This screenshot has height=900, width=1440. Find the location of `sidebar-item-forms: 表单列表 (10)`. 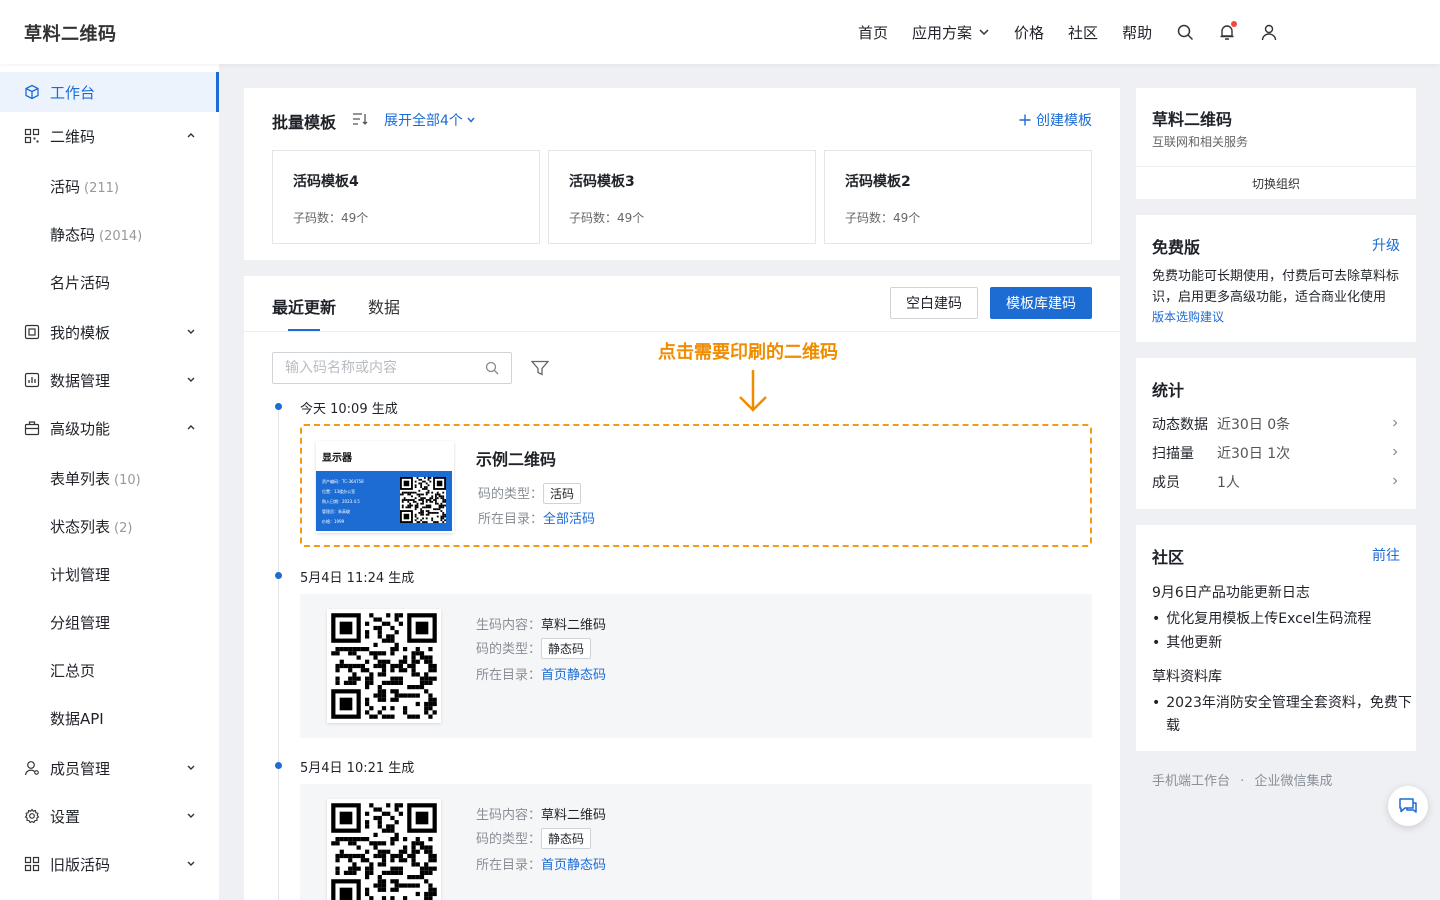

sidebar-item-forms: 表单列表 (10) is located at coordinates (109, 478).